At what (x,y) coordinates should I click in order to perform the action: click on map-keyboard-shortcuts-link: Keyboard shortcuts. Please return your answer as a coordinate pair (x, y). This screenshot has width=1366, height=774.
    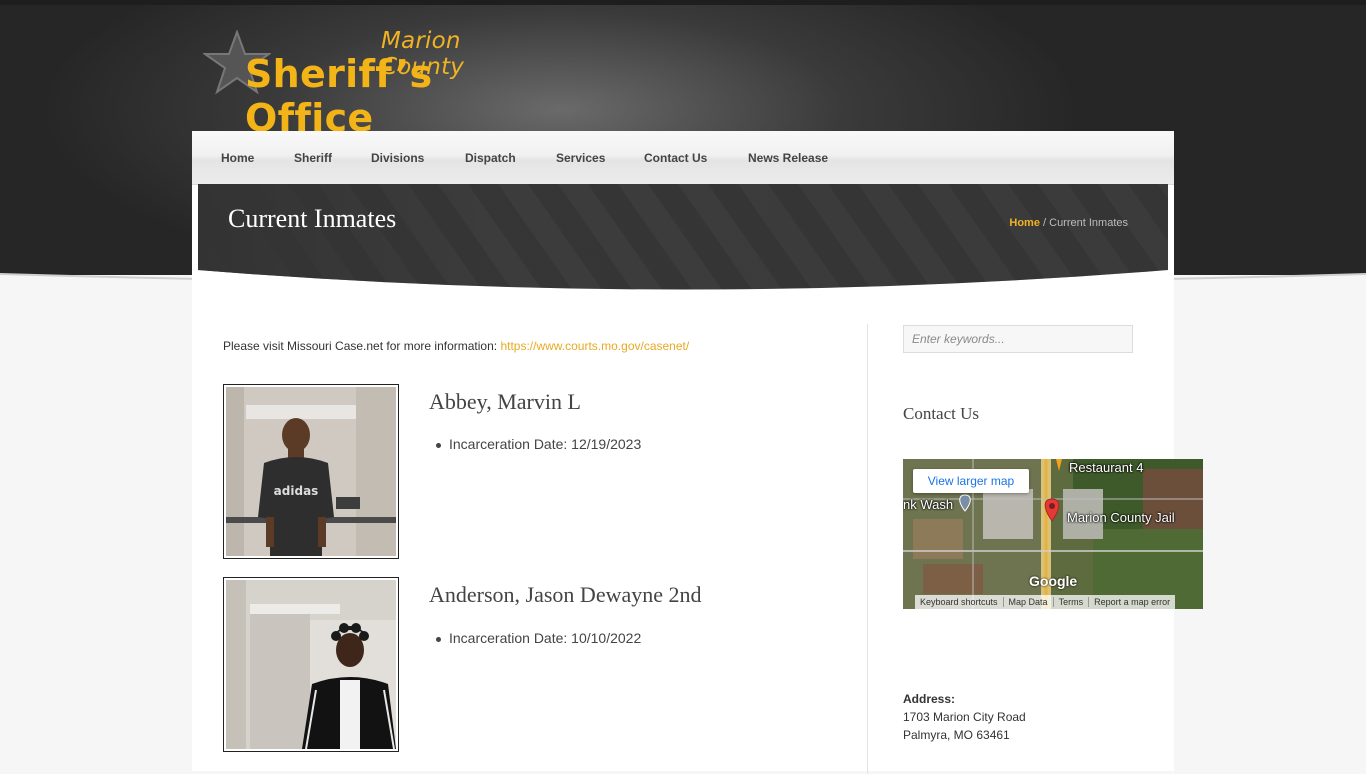
    Looking at the image, I should click on (959, 602).